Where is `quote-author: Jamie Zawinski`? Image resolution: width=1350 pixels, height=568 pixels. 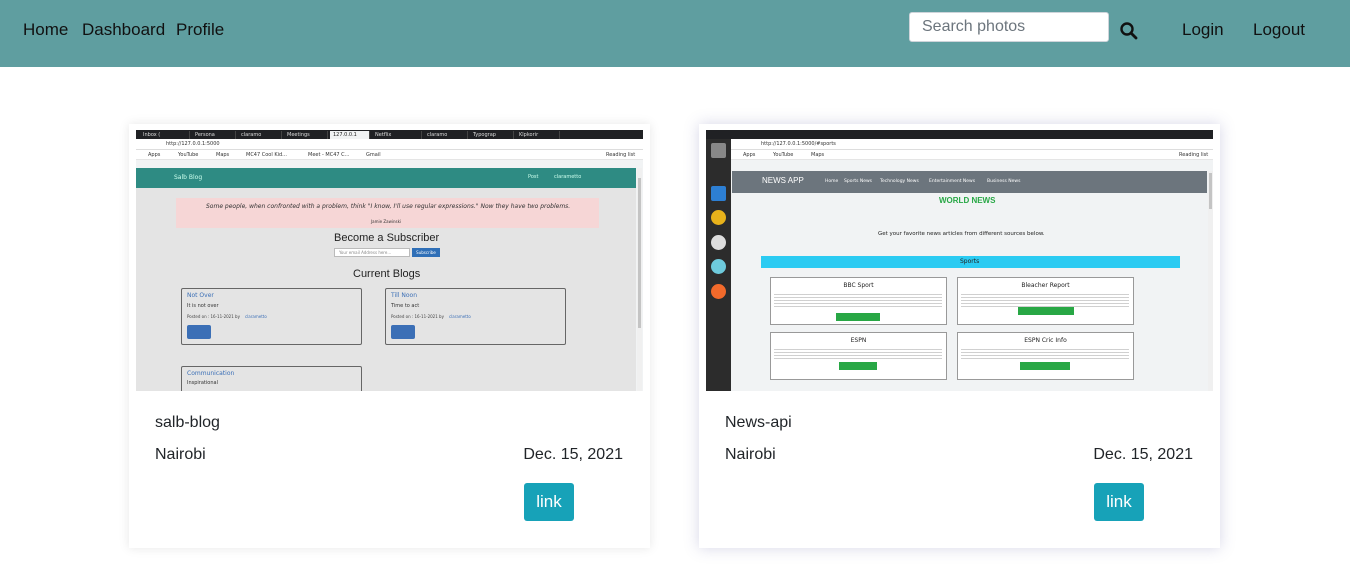 quote-author: Jamie Zawinski is located at coordinates (386, 221).